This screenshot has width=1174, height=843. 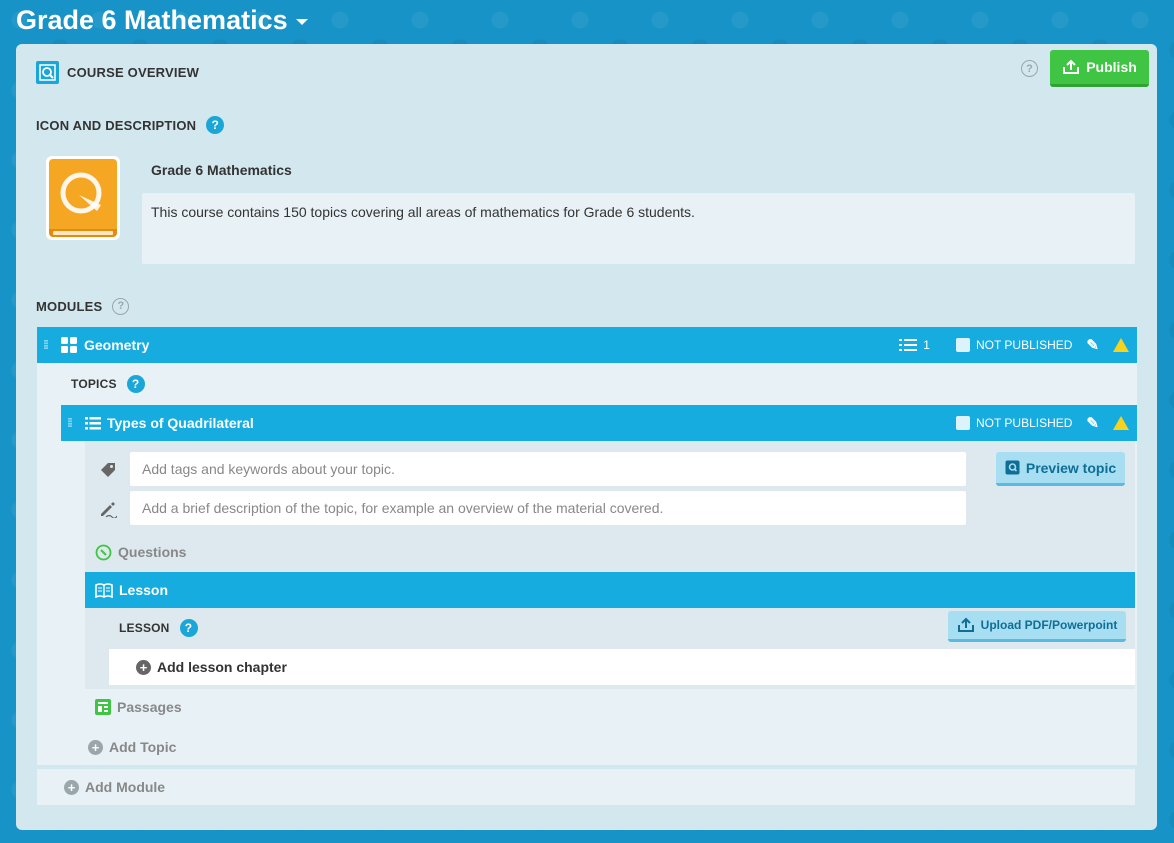 I want to click on topics-label: TOPICS, so click(x=94, y=384).